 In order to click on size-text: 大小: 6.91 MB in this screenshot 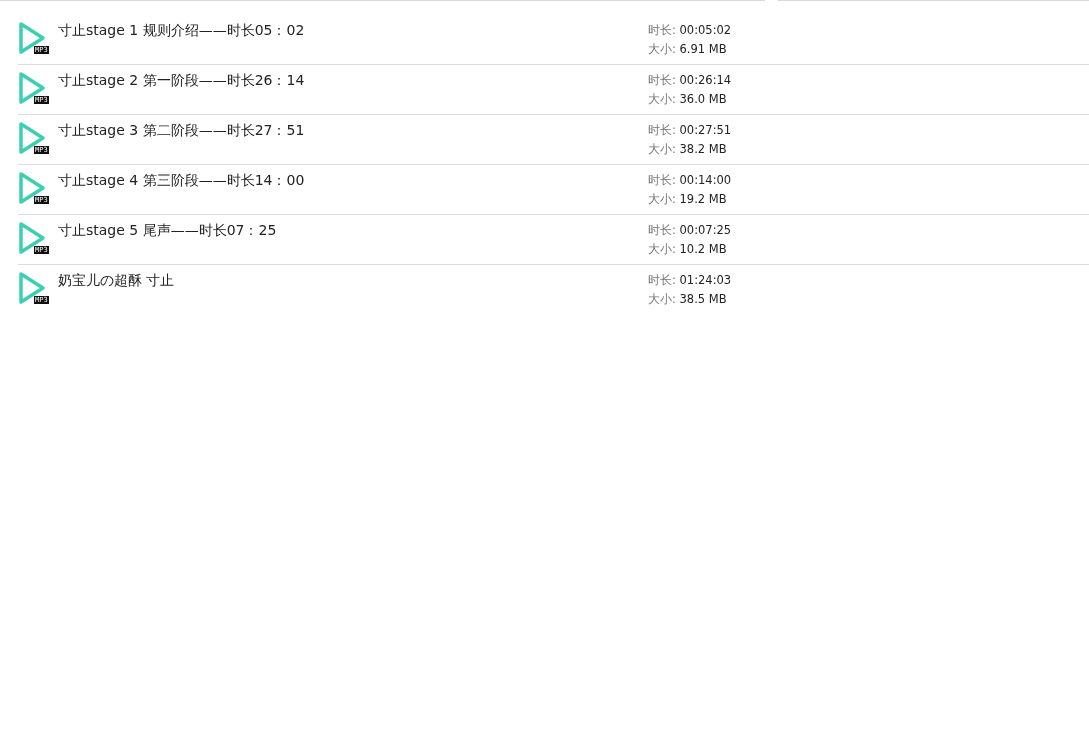, I will do `click(688, 49)`.